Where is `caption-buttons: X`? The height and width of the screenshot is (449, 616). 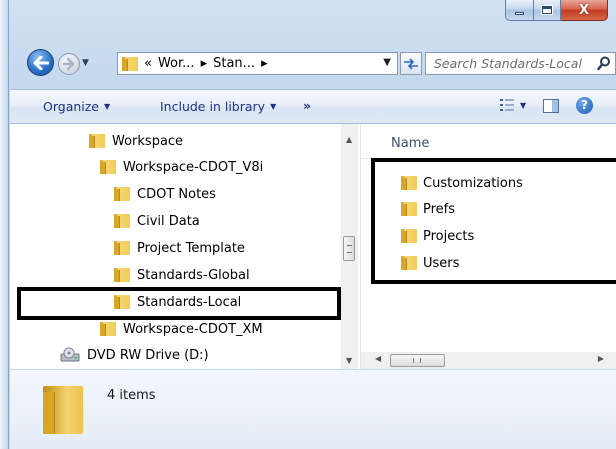 caption-buttons: X is located at coordinates (556, 10).